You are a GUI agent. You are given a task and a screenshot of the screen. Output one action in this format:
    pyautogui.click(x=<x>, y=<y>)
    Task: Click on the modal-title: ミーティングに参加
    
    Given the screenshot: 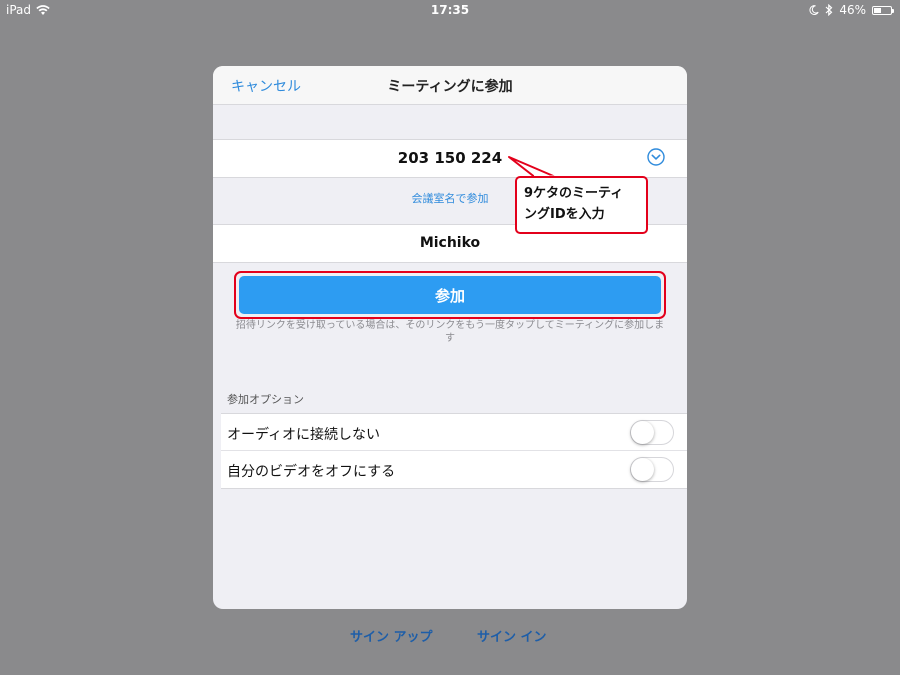 What is the action you would take?
    pyautogui.click(x=450, y=87)
    